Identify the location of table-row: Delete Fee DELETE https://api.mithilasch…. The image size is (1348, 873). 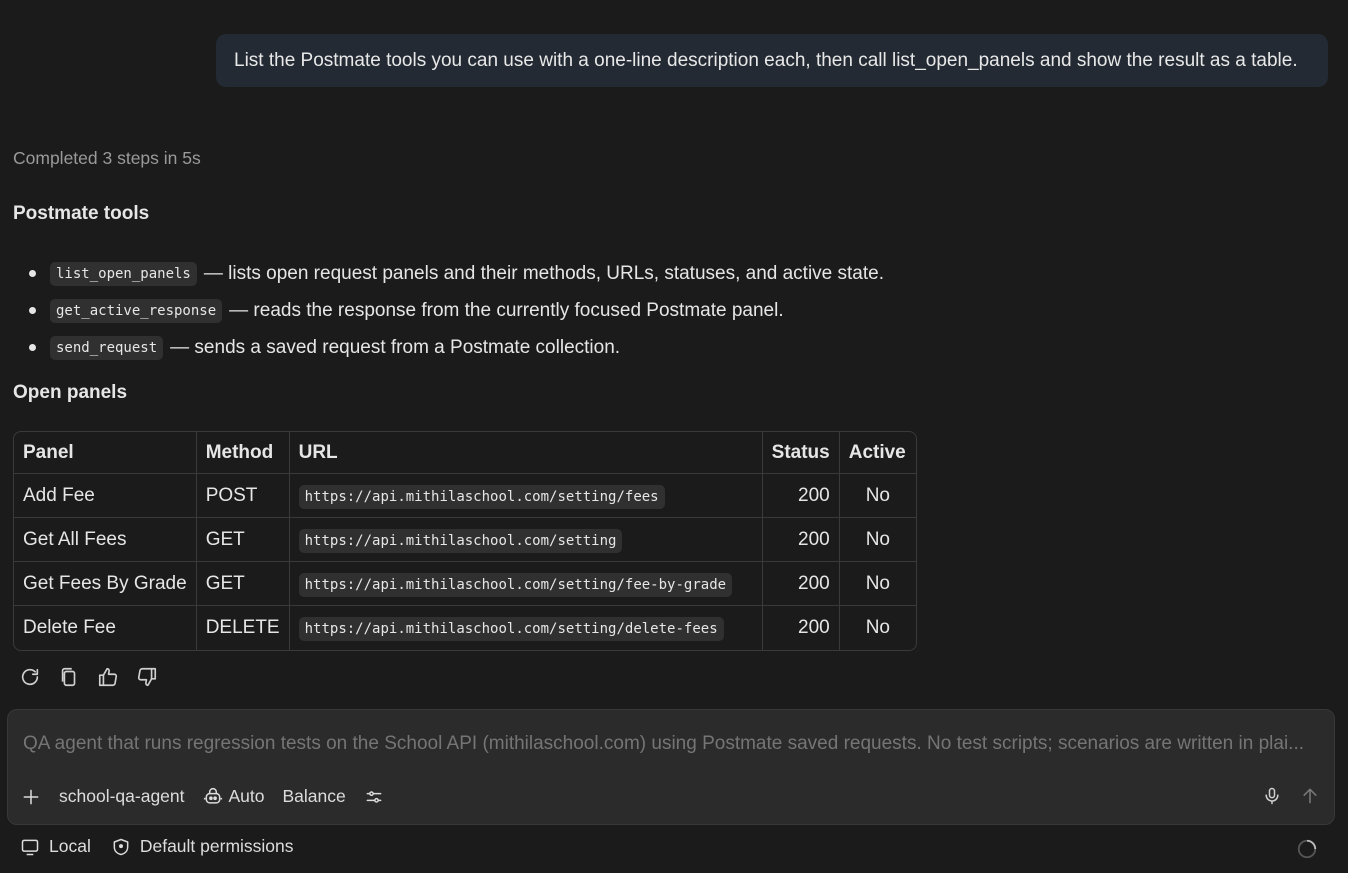
(465, 628).